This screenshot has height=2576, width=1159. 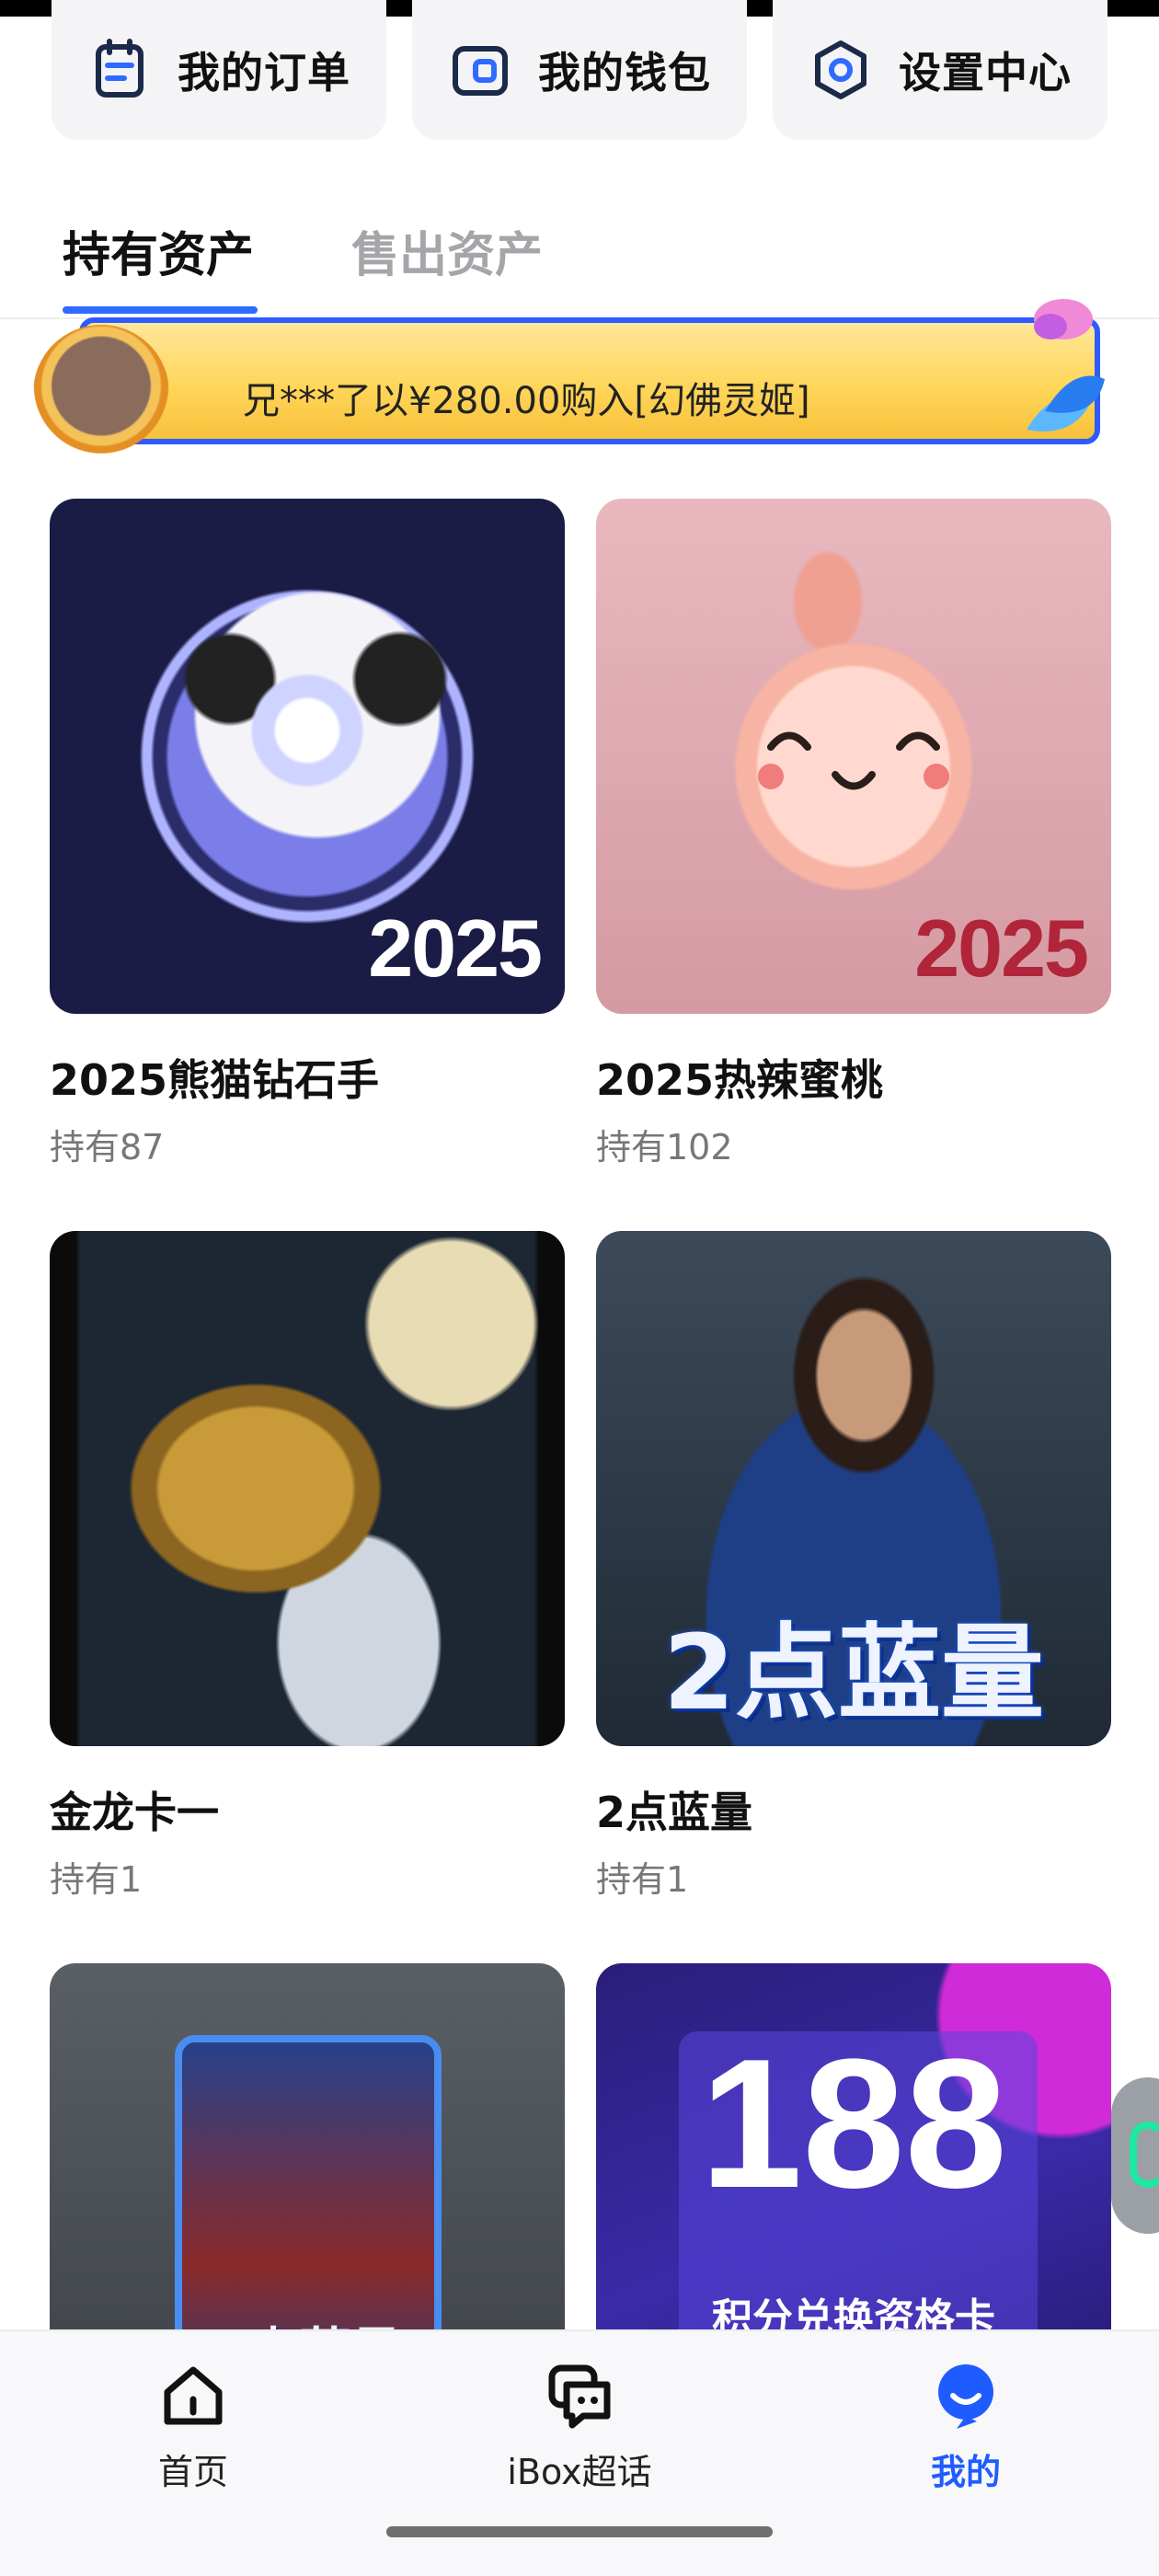 I want to click on asset-title: 2025熊猫钻石手, so click(x=215, y=1080).